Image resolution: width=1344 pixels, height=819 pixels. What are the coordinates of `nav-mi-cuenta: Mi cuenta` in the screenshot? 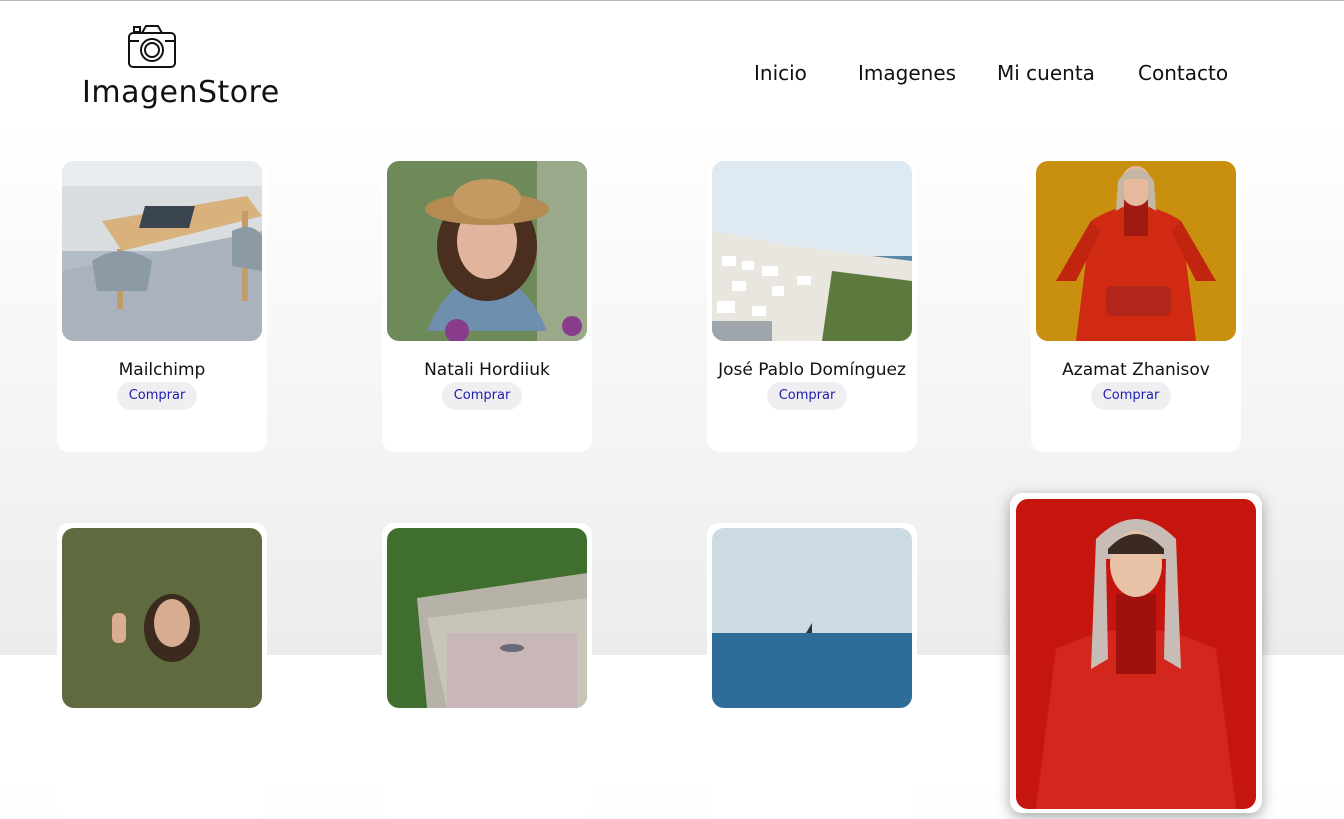 It's located at (1046, 73).